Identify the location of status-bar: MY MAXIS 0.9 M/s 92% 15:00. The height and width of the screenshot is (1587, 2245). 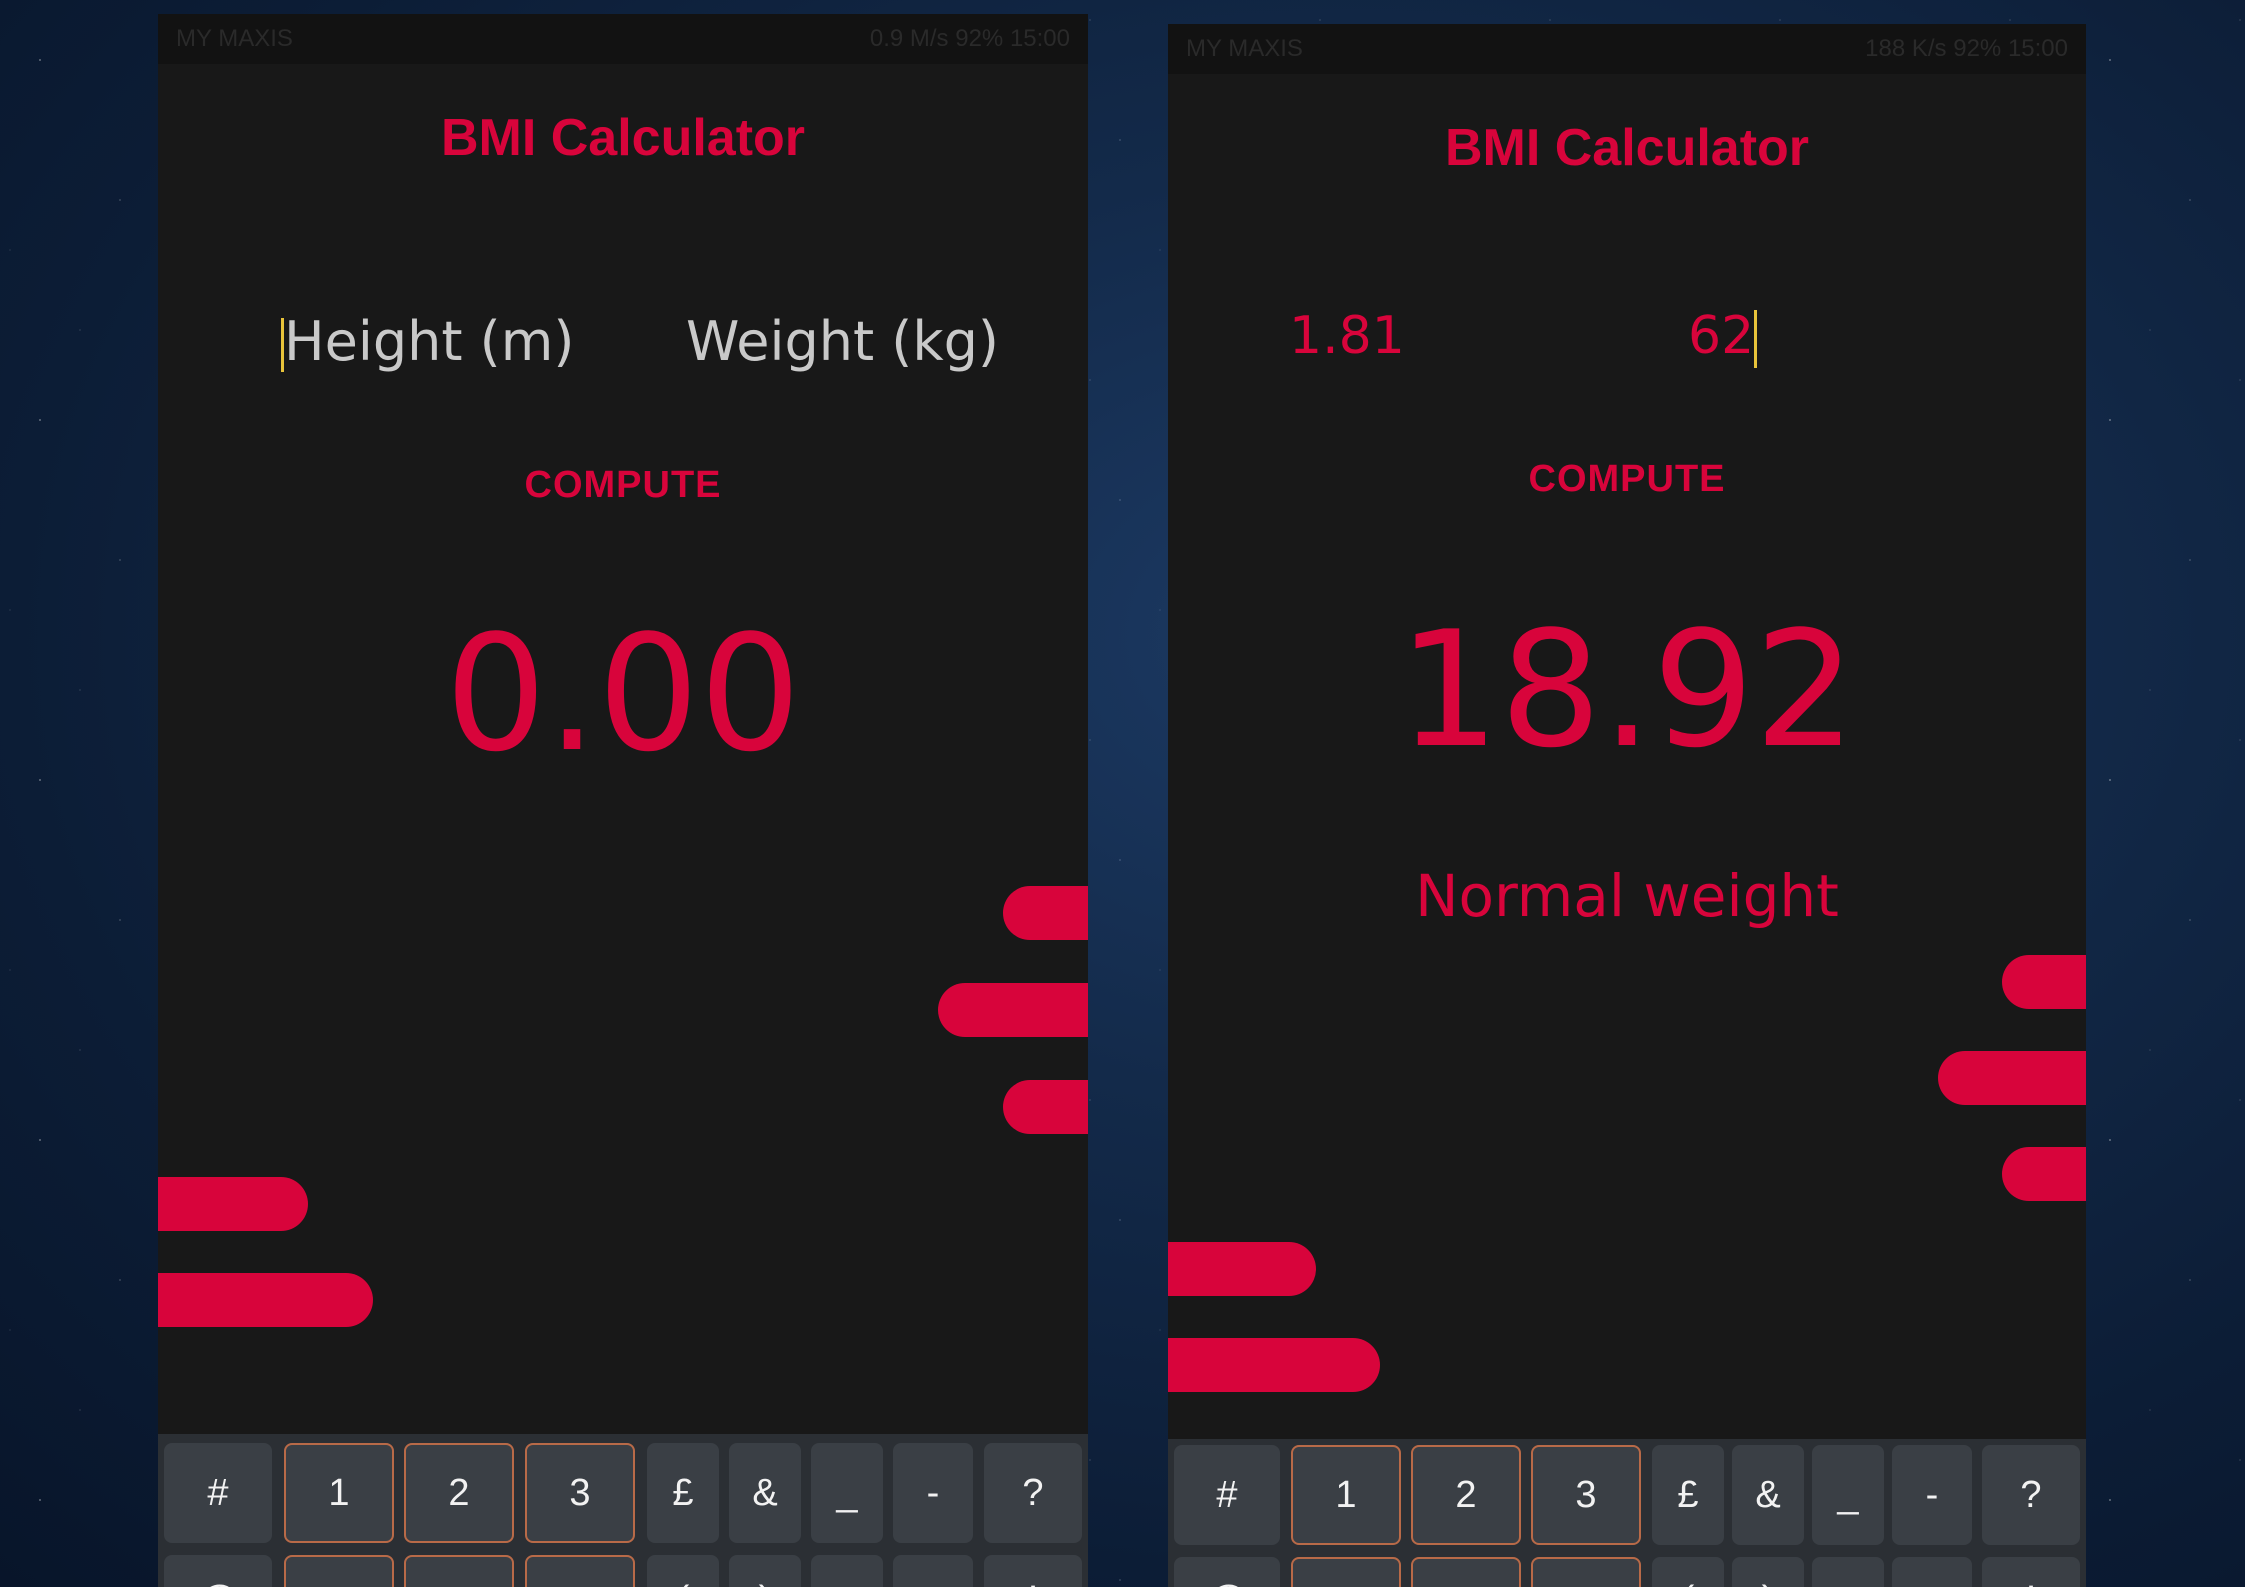
(623, 39).